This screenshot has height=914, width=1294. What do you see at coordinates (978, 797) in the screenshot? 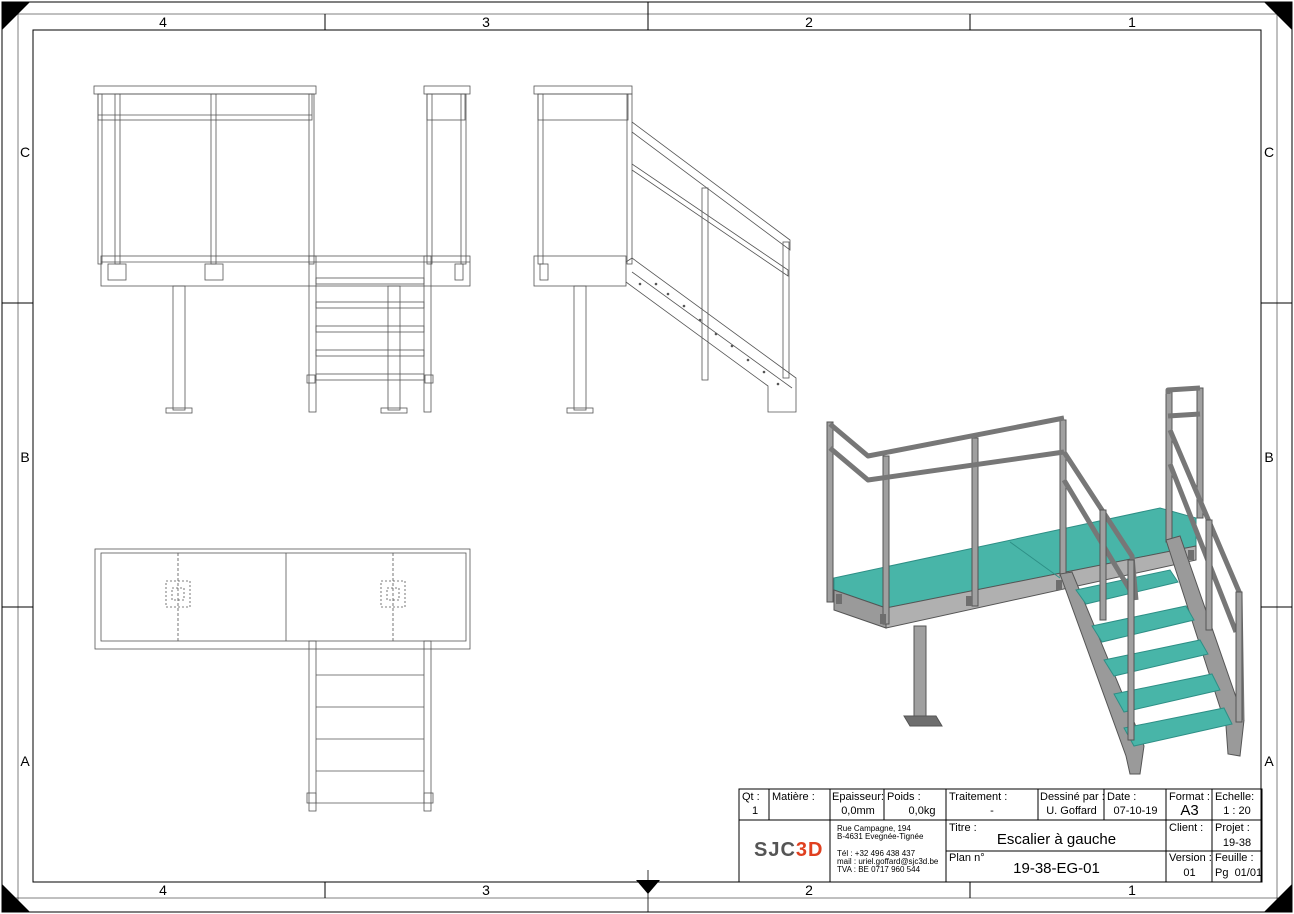
I see `traitement-label: Traitement :` at bounding box center [978, 797].